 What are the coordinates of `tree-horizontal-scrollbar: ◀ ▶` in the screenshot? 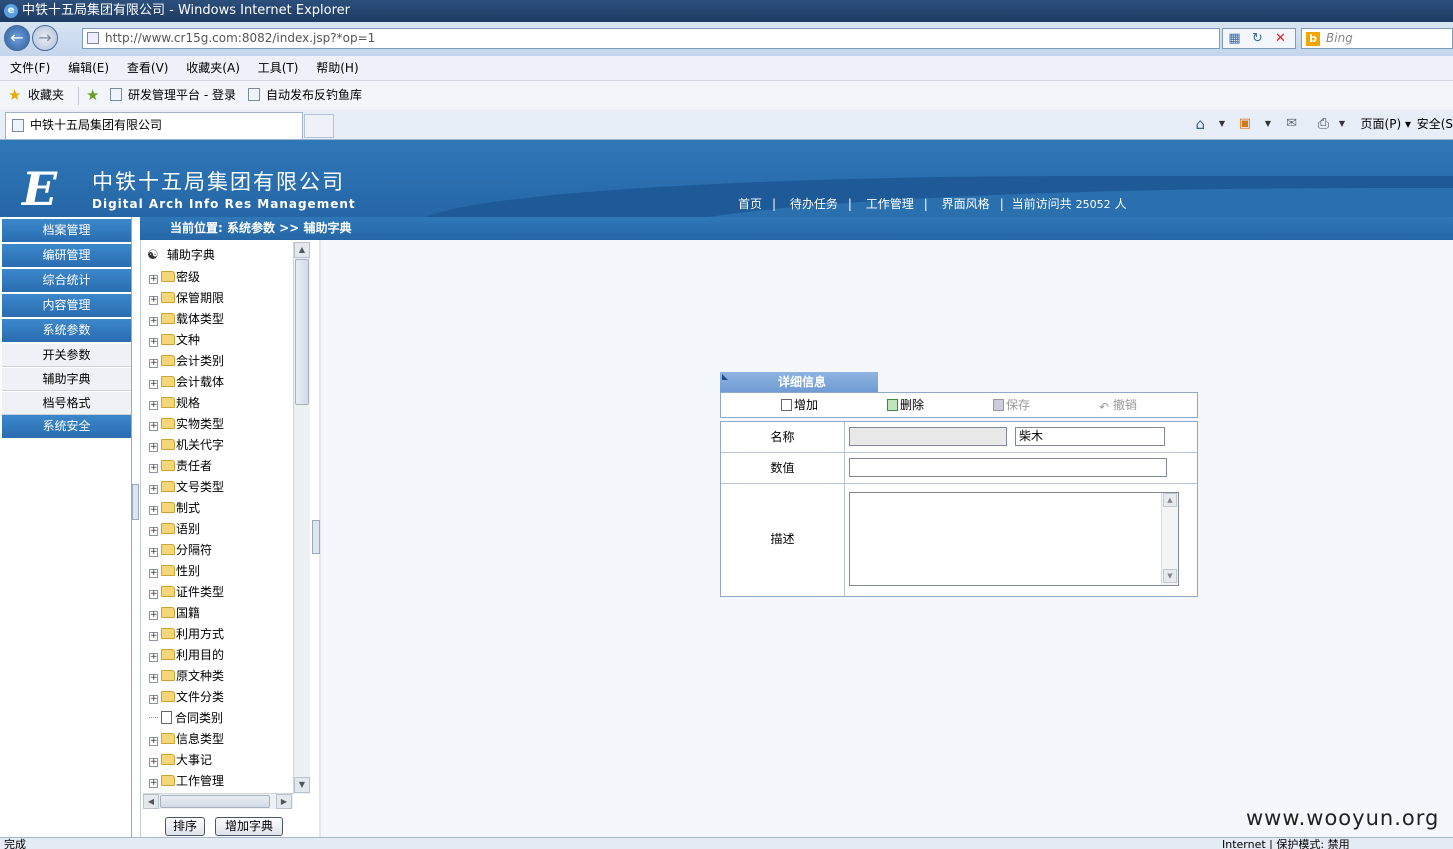 It's located at (218, 801).